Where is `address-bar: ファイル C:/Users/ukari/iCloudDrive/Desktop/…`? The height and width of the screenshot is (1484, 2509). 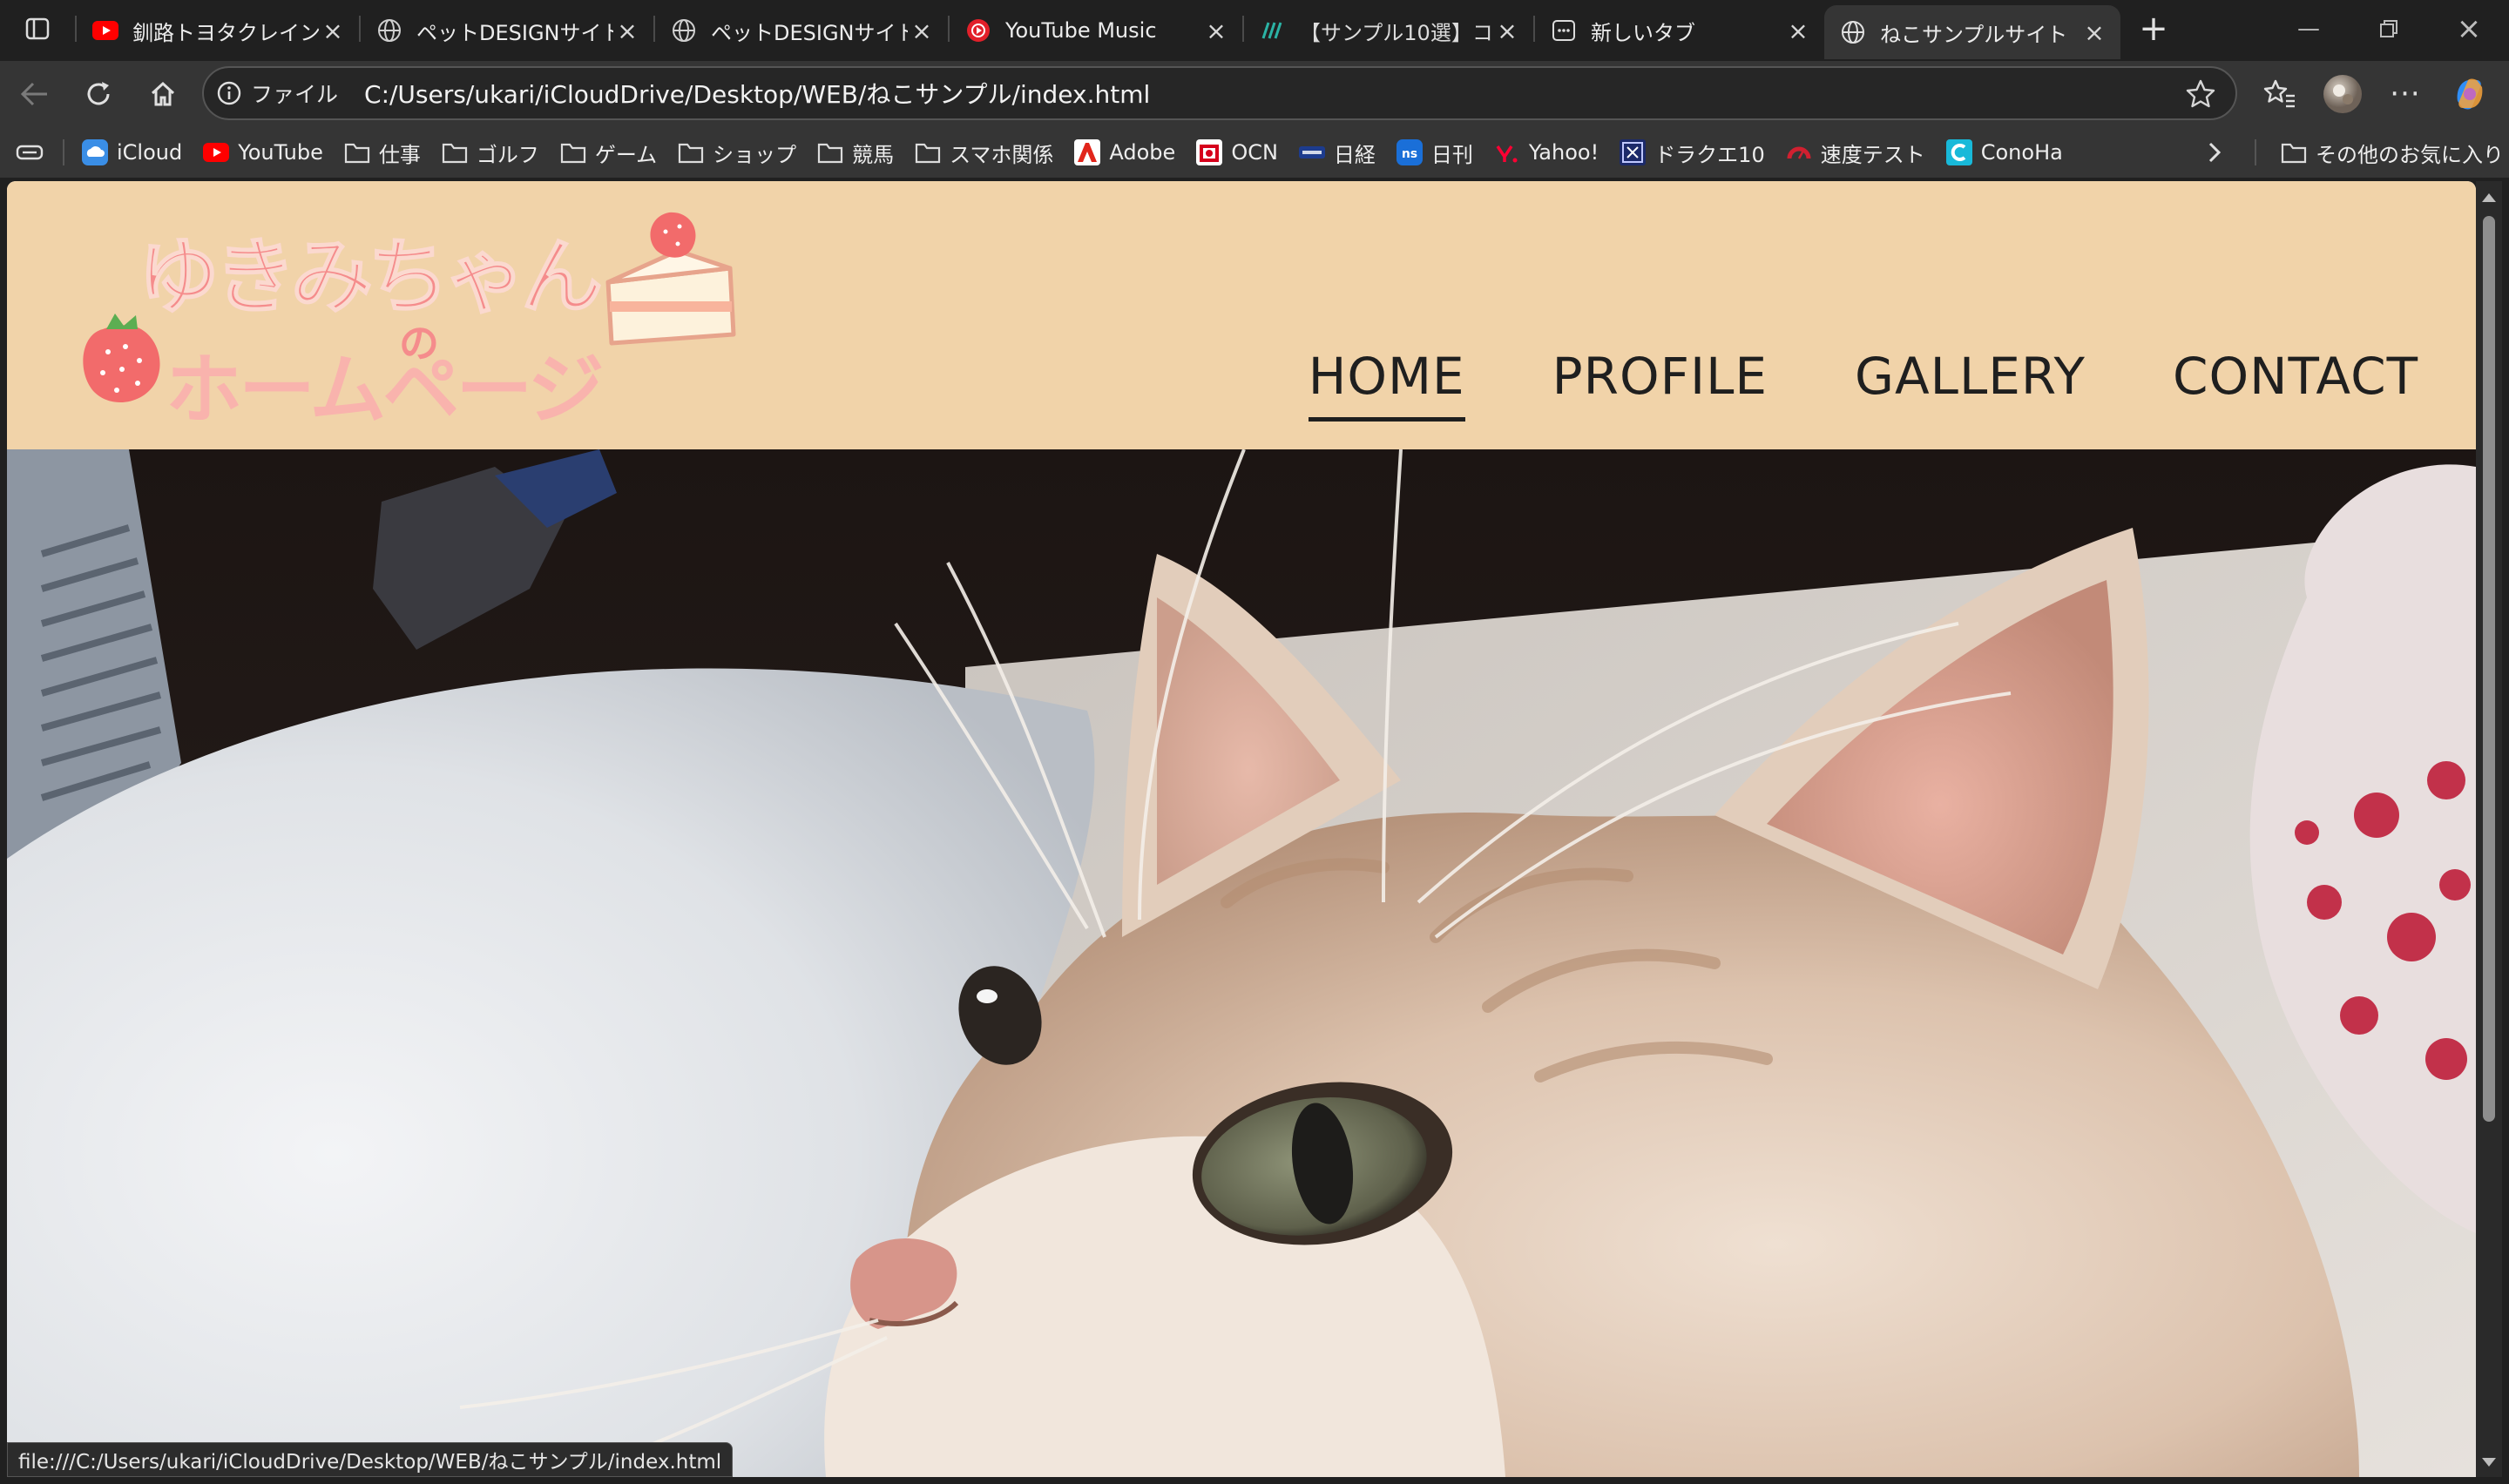
address-bar: ファイル C:/Users/ukari/iCloudDrive/Desktop/… is located at coordinates (1219, 93).